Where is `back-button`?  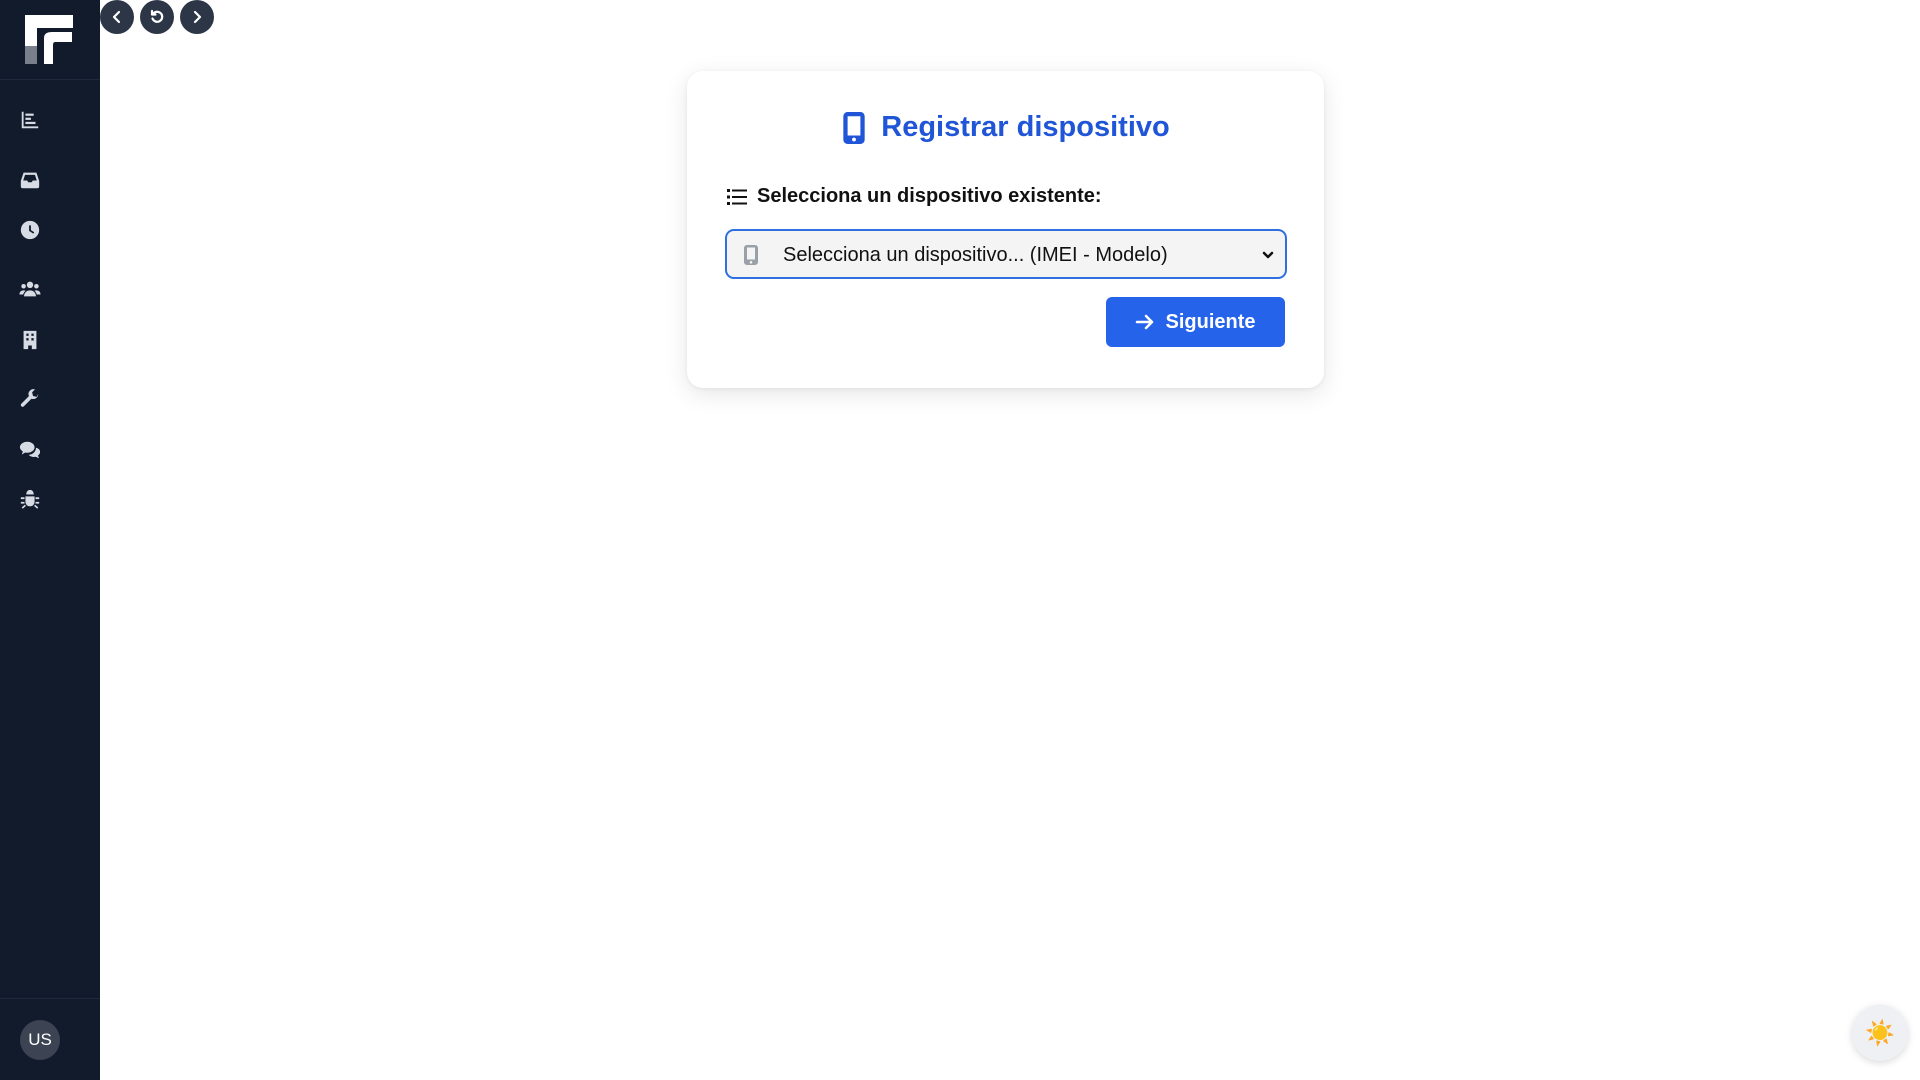
back-button is located at coordinates (117, 17).